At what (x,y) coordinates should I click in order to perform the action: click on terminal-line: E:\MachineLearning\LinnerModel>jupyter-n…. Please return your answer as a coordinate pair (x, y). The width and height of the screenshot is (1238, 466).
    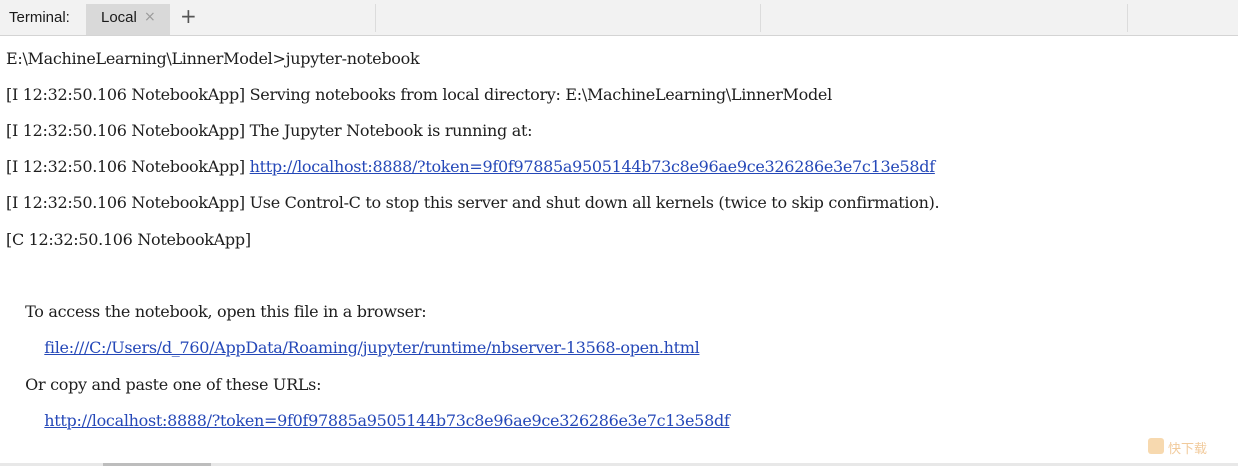
    Looking at the image, I should click on (213, 58).